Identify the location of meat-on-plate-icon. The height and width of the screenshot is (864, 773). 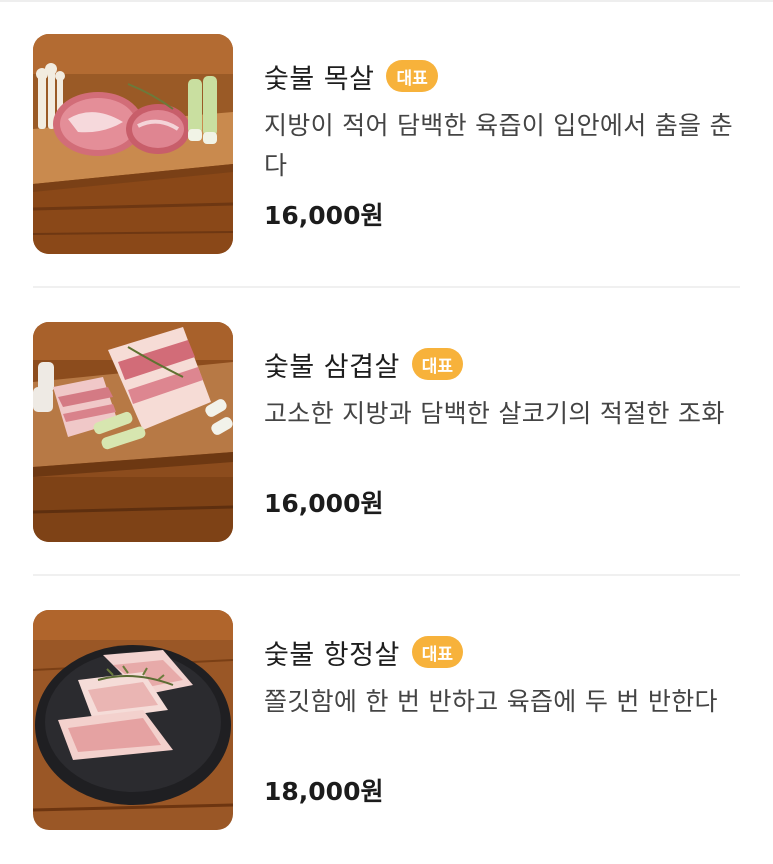
(133, 720).